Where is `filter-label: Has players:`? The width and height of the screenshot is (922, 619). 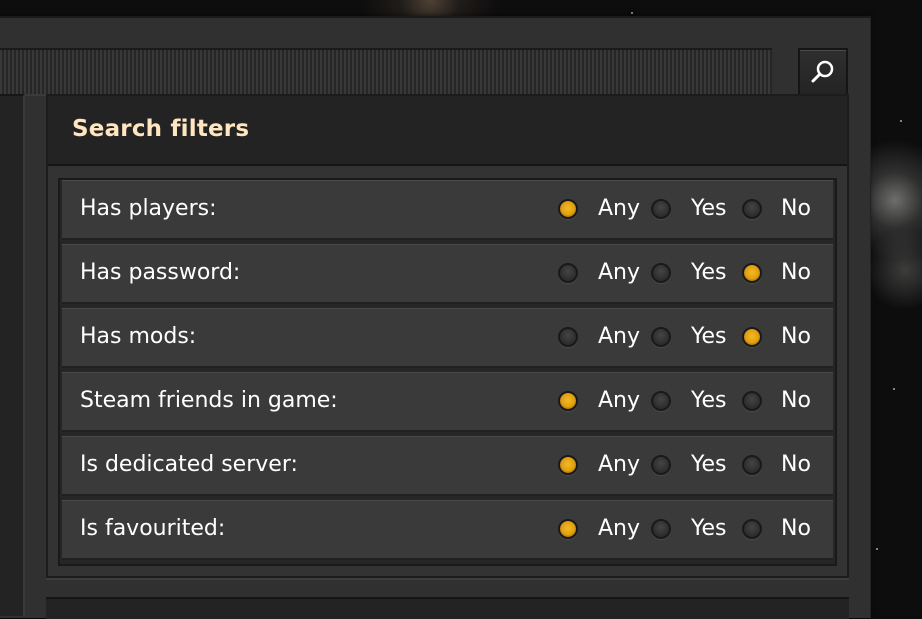
filter-label: Has players: is located at coordinates (148, 208).